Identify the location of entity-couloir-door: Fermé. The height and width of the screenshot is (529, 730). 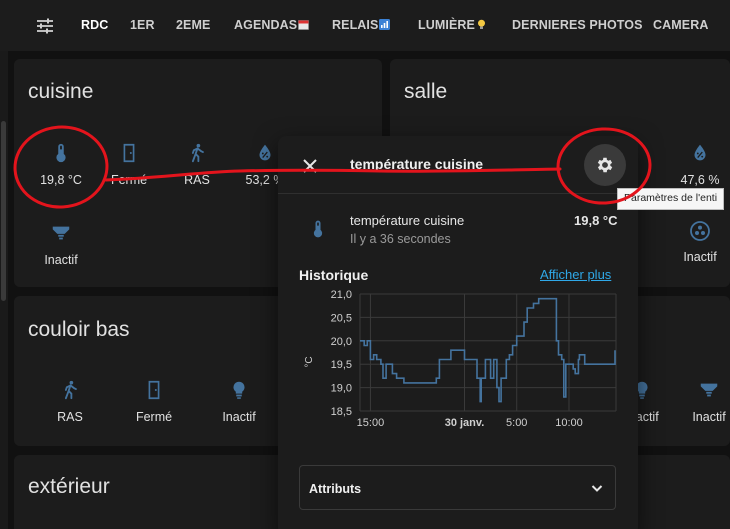
(154, 401).